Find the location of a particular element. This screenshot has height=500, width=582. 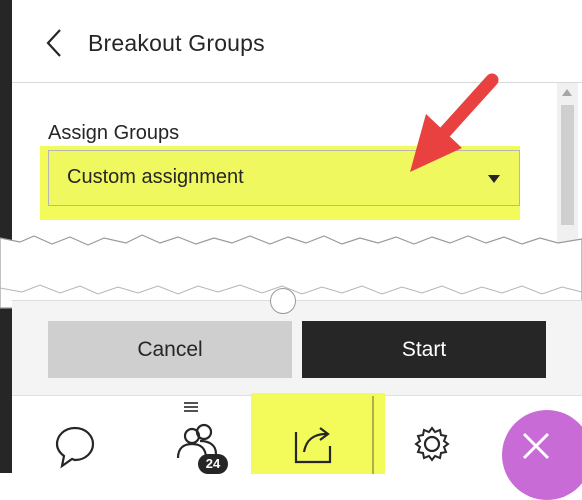

toolbar-divider is located at coordinates (373, 435).